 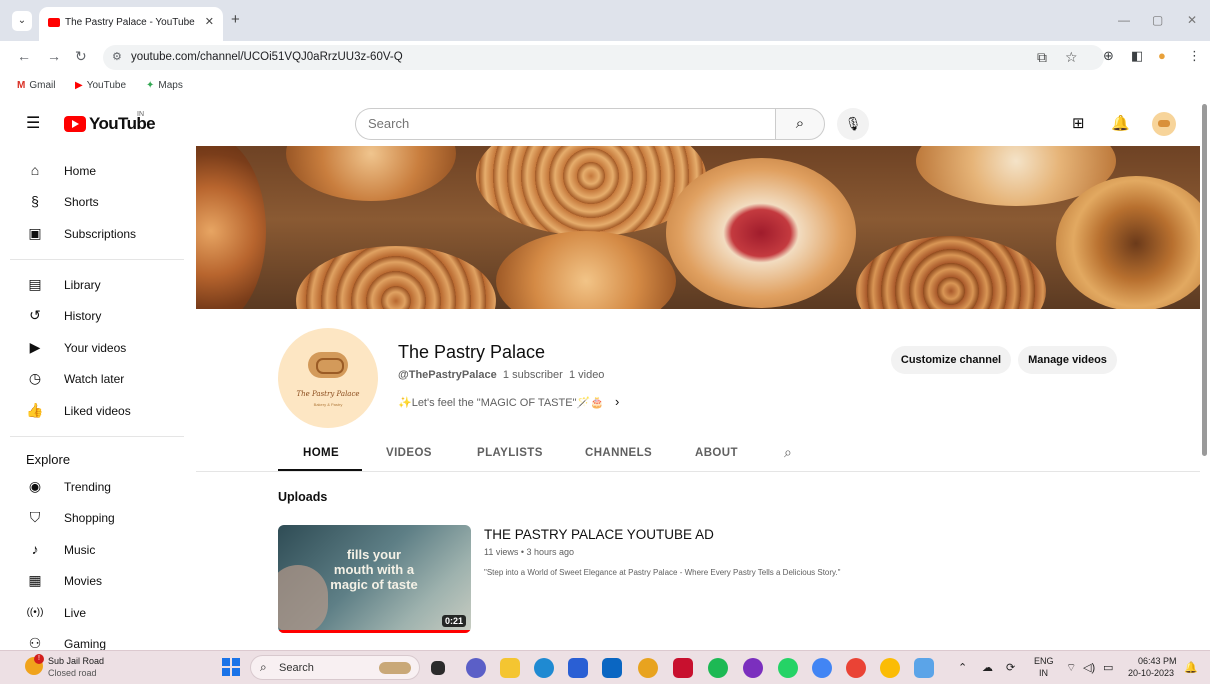 What do you see at coordinates (80, 550) in the screenshot?
I see `sidebar-item-label: Music` at bounding box center [80, 550].